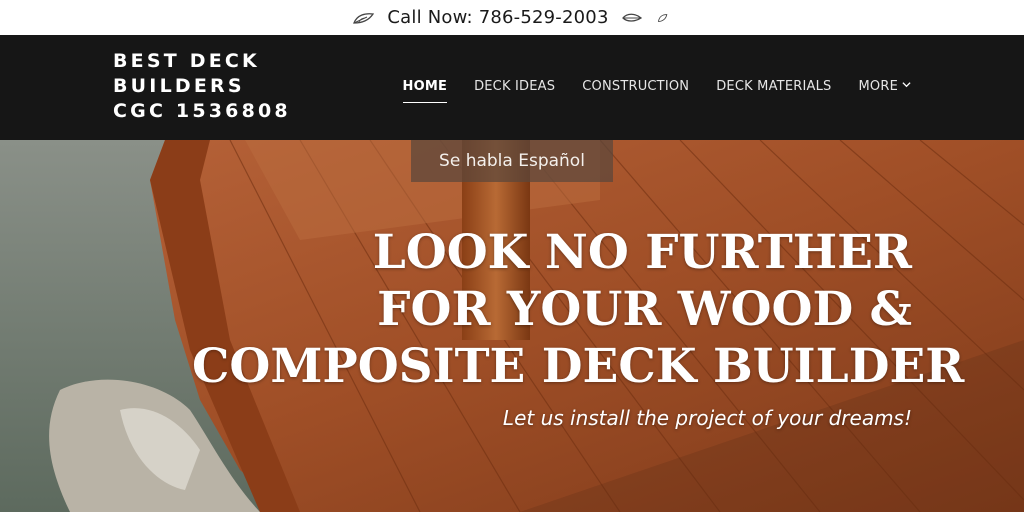 Image resolution: width=1024 pixels, height=512 pixels. Describe the element at coordinates (644, 309) in the screenshot. I see `headline-line: FOR YOUR WOOD &` at that location.